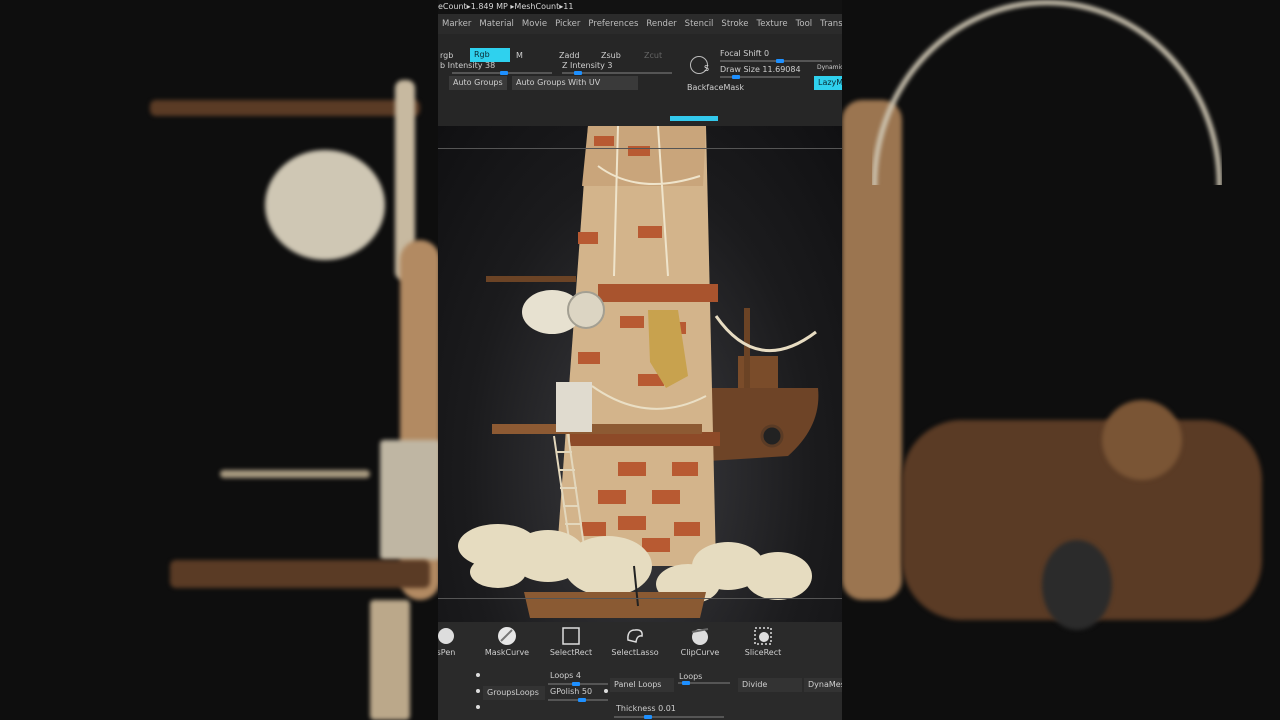 The height and width of the screenshot is (720, 1280). What do you see at coordinates (587, 65) in the screenshot?
I see `z-intensity-label: Z Intensity 3` at bounding box center [587, 65].